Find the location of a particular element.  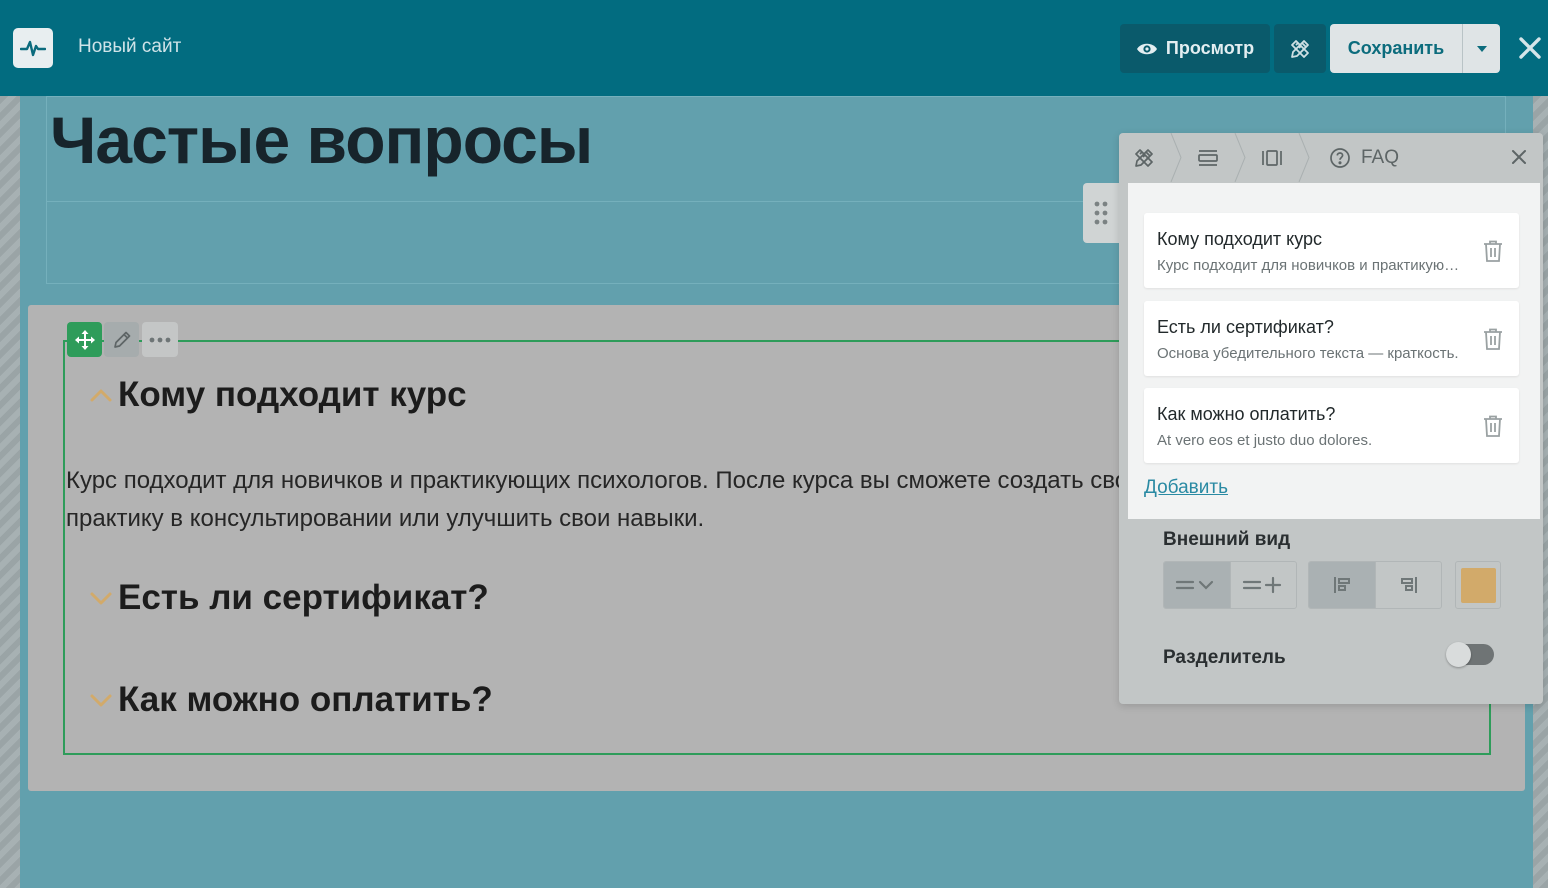

close-editor-button is located at coordinates (1530, 48).